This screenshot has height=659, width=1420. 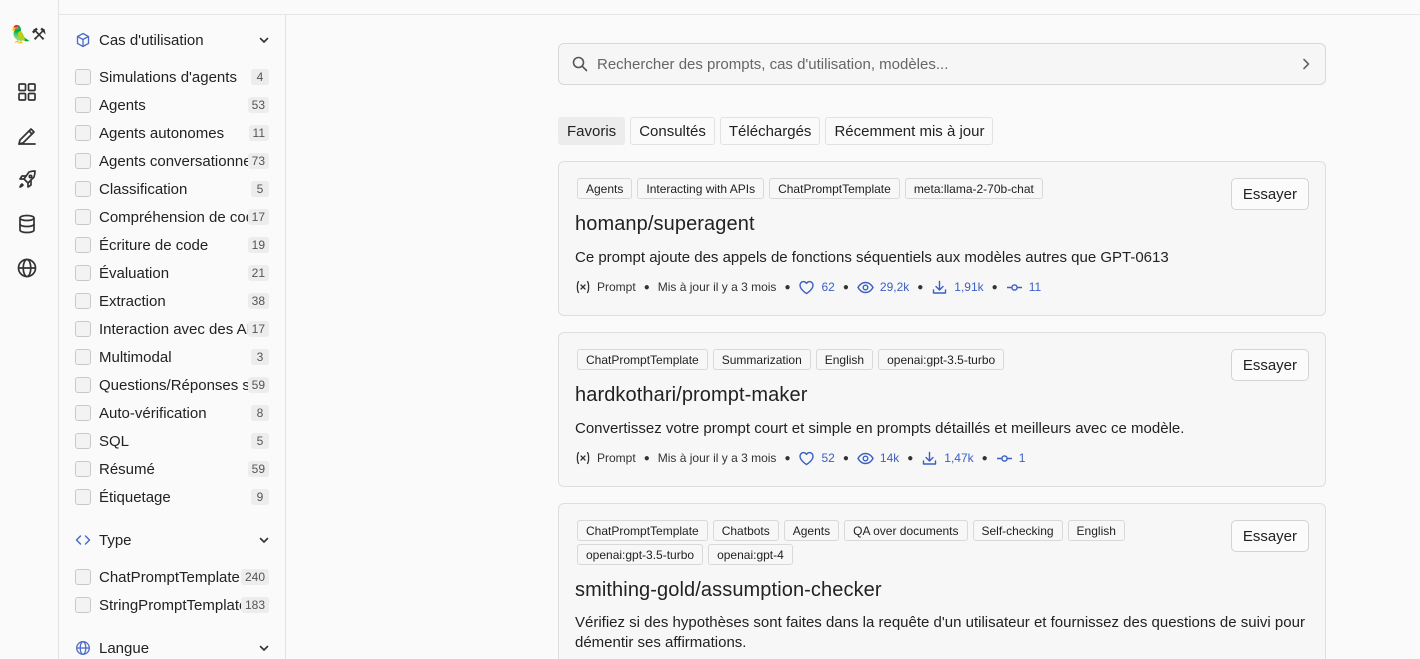 What do you see at coordinates (172, 133) in the screenshot?
I see `filter-autonomous-agents: Agents autonomes 11` at bounding box center [172, 133].